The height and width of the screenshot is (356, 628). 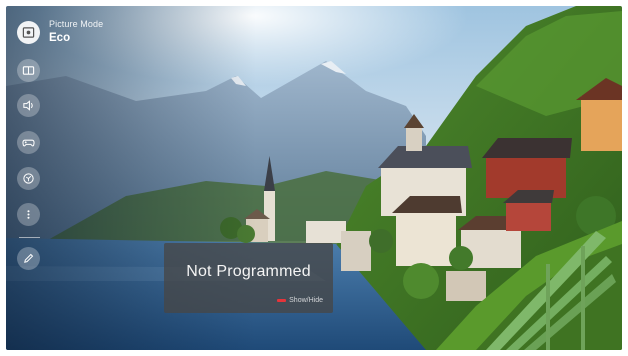 I want to click on edit-icon, so click(x=29, y=258).